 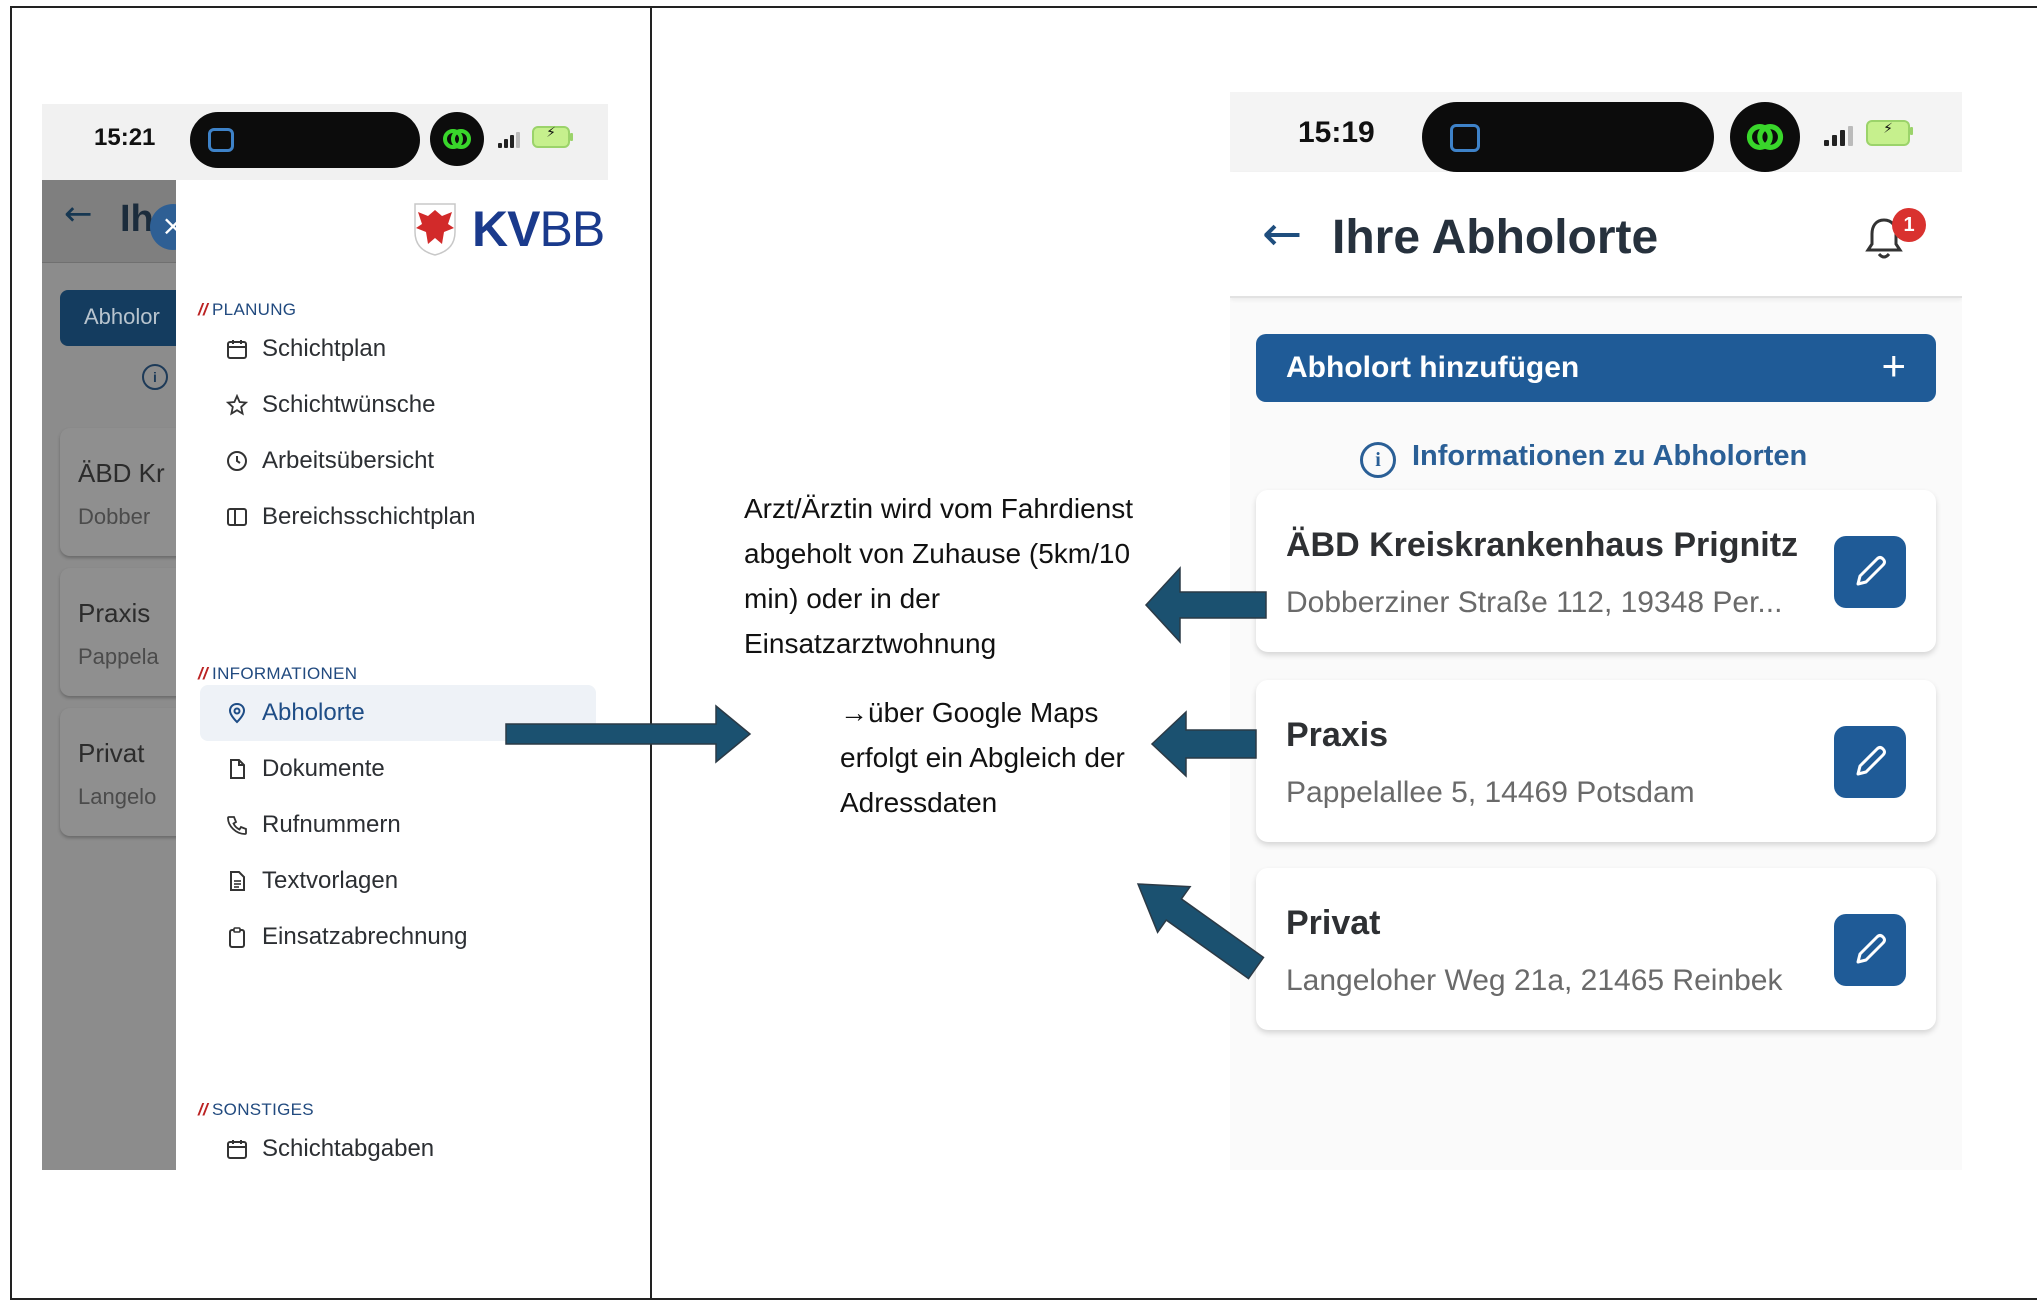 I want to click on arrow-up-left-icon, so click(x=1200, y=931).